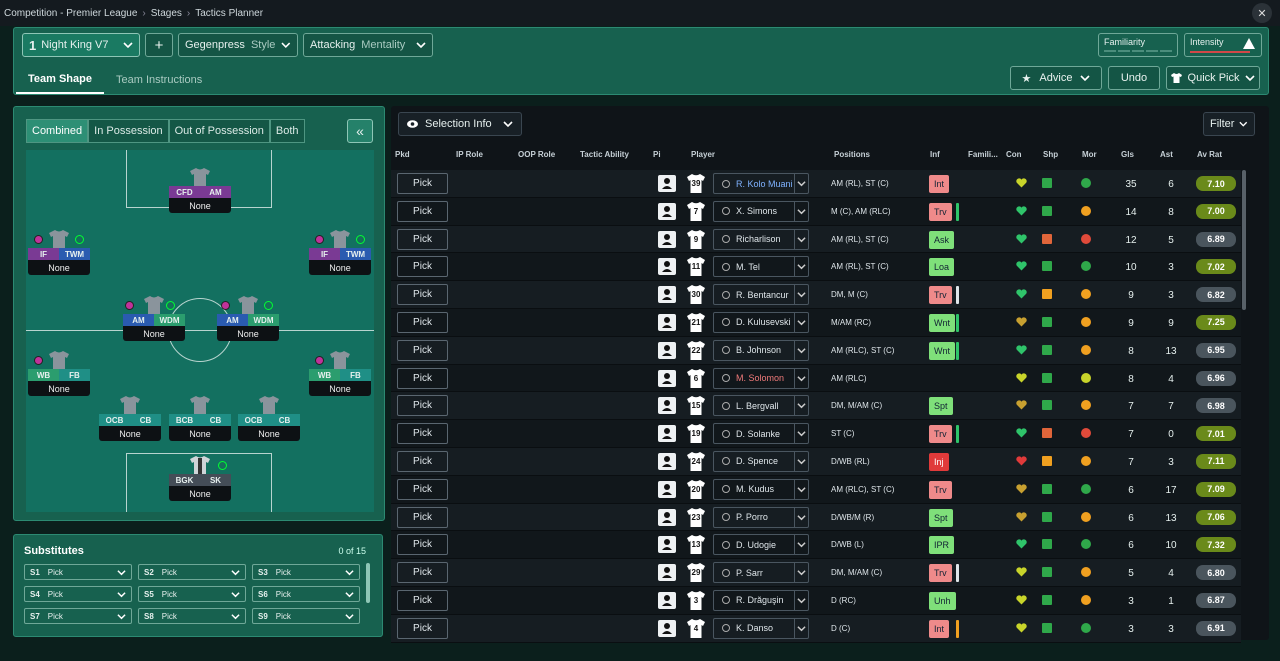  Describe the element at coordinates (816, 267) in the screenshot. I see `table-row: Pick 11 M. Tel AM (RL), ST (C) Loa 10 3 7.02` at that location.